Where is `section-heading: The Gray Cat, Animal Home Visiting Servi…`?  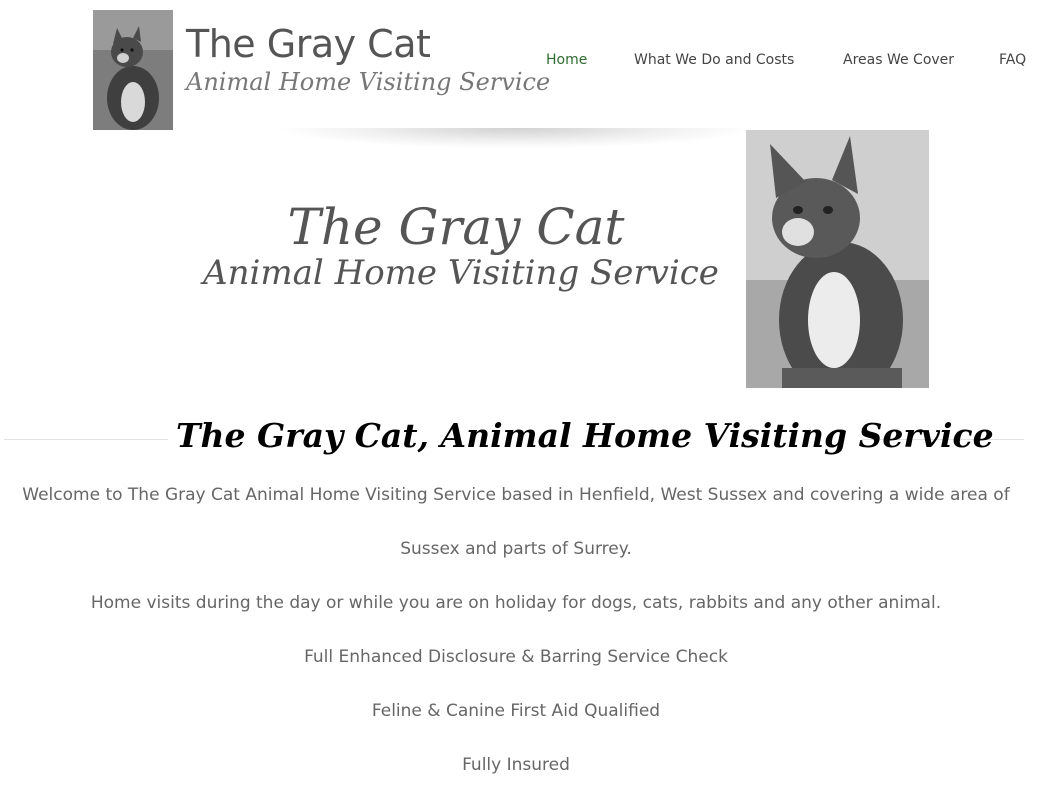 section-heading: The Gray Cat, Animal Home Visiting Servi… is located at coordinates (585, 435).